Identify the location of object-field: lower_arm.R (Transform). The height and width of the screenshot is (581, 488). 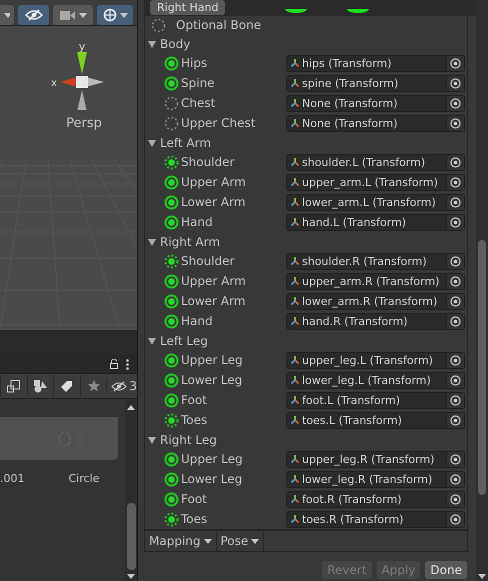
(375, 301).